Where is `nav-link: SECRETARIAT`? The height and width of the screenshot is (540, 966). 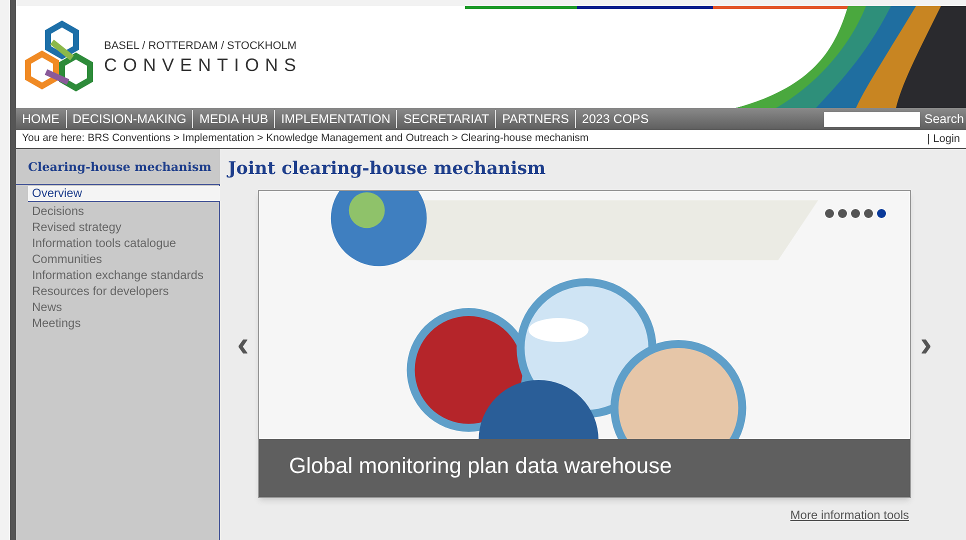 nav-link: SECRETARIAT is located at coordinates (446, 119).